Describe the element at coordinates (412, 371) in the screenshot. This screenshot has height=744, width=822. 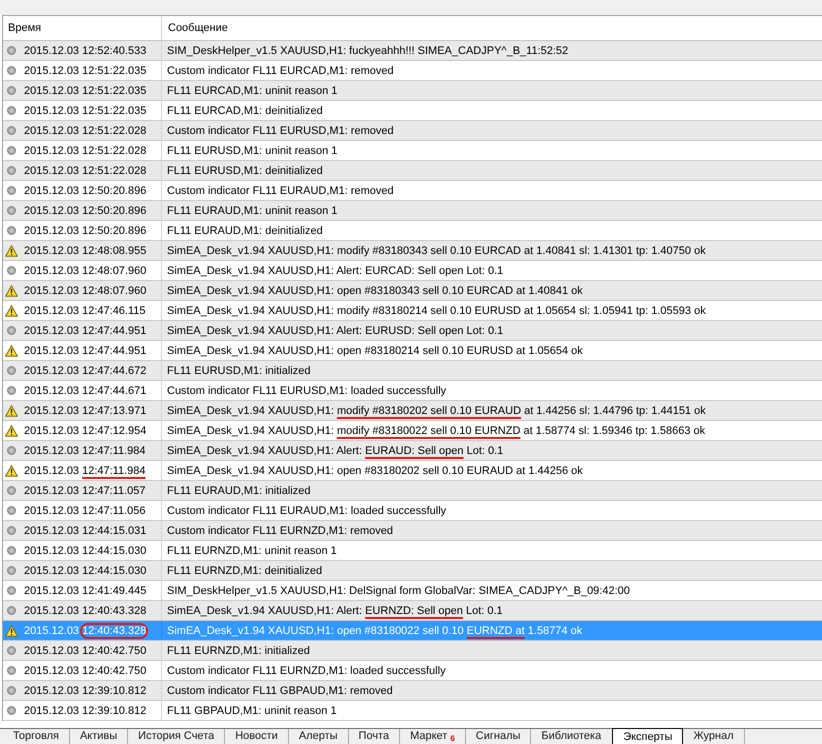
I see `log-row: 2015.12.03 12:47:44.672 FL11 EURUSD,M1: initialized` at that location.